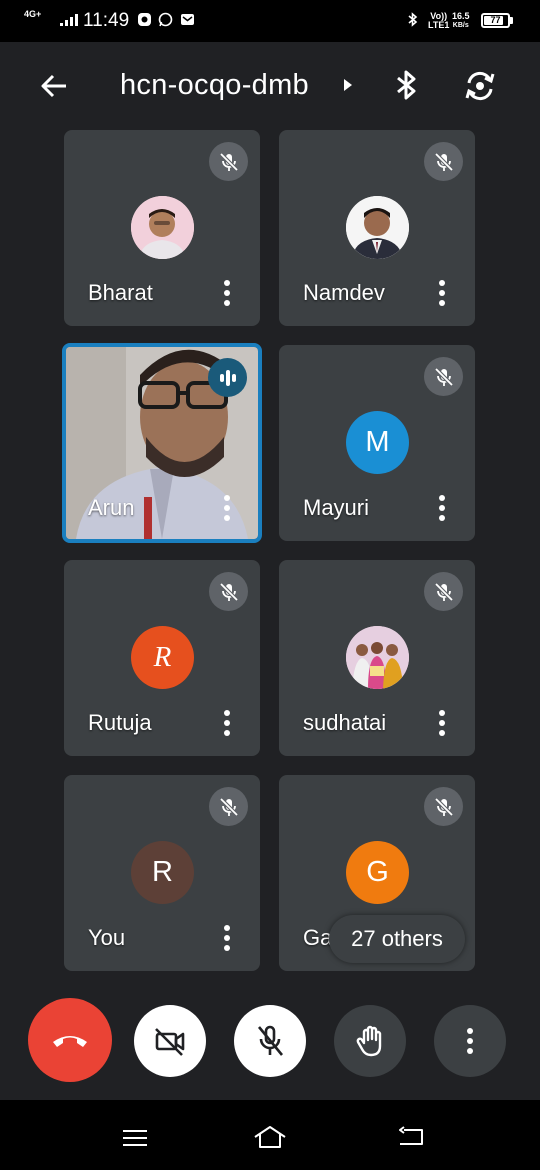 The height and width of the screenshot is (1170, 540). Describe the element at coordinates (460, 25) in the screenshot. I see `speed-unit: KB/s` at that location.